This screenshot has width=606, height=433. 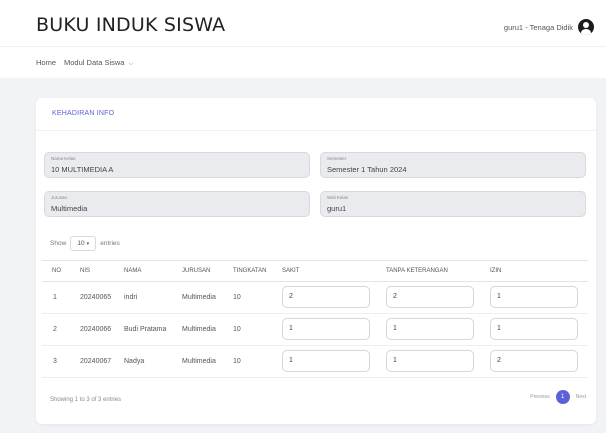 What do you see at coordinates (250, 271) in the screenshot?
I see `header-tingkatan: TINGKATAN` at bounding box center [250, 271].